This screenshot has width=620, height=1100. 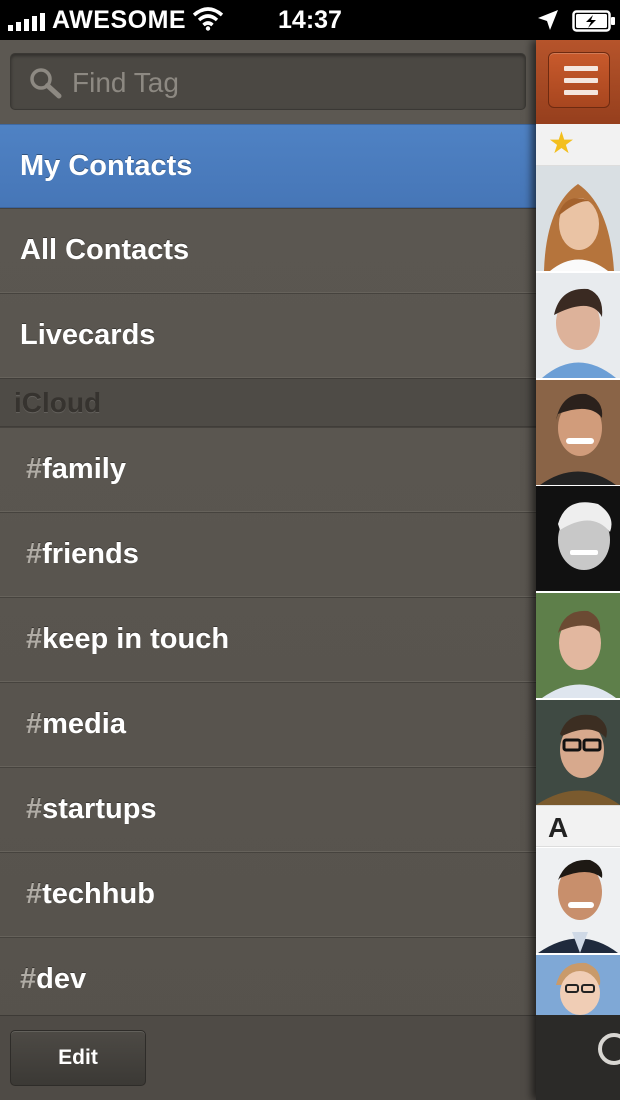 What do you see at coordinates (125, 82) in the screenshot?
I see `search-placeholder: Find Tag` at bounding box center [125, 82].